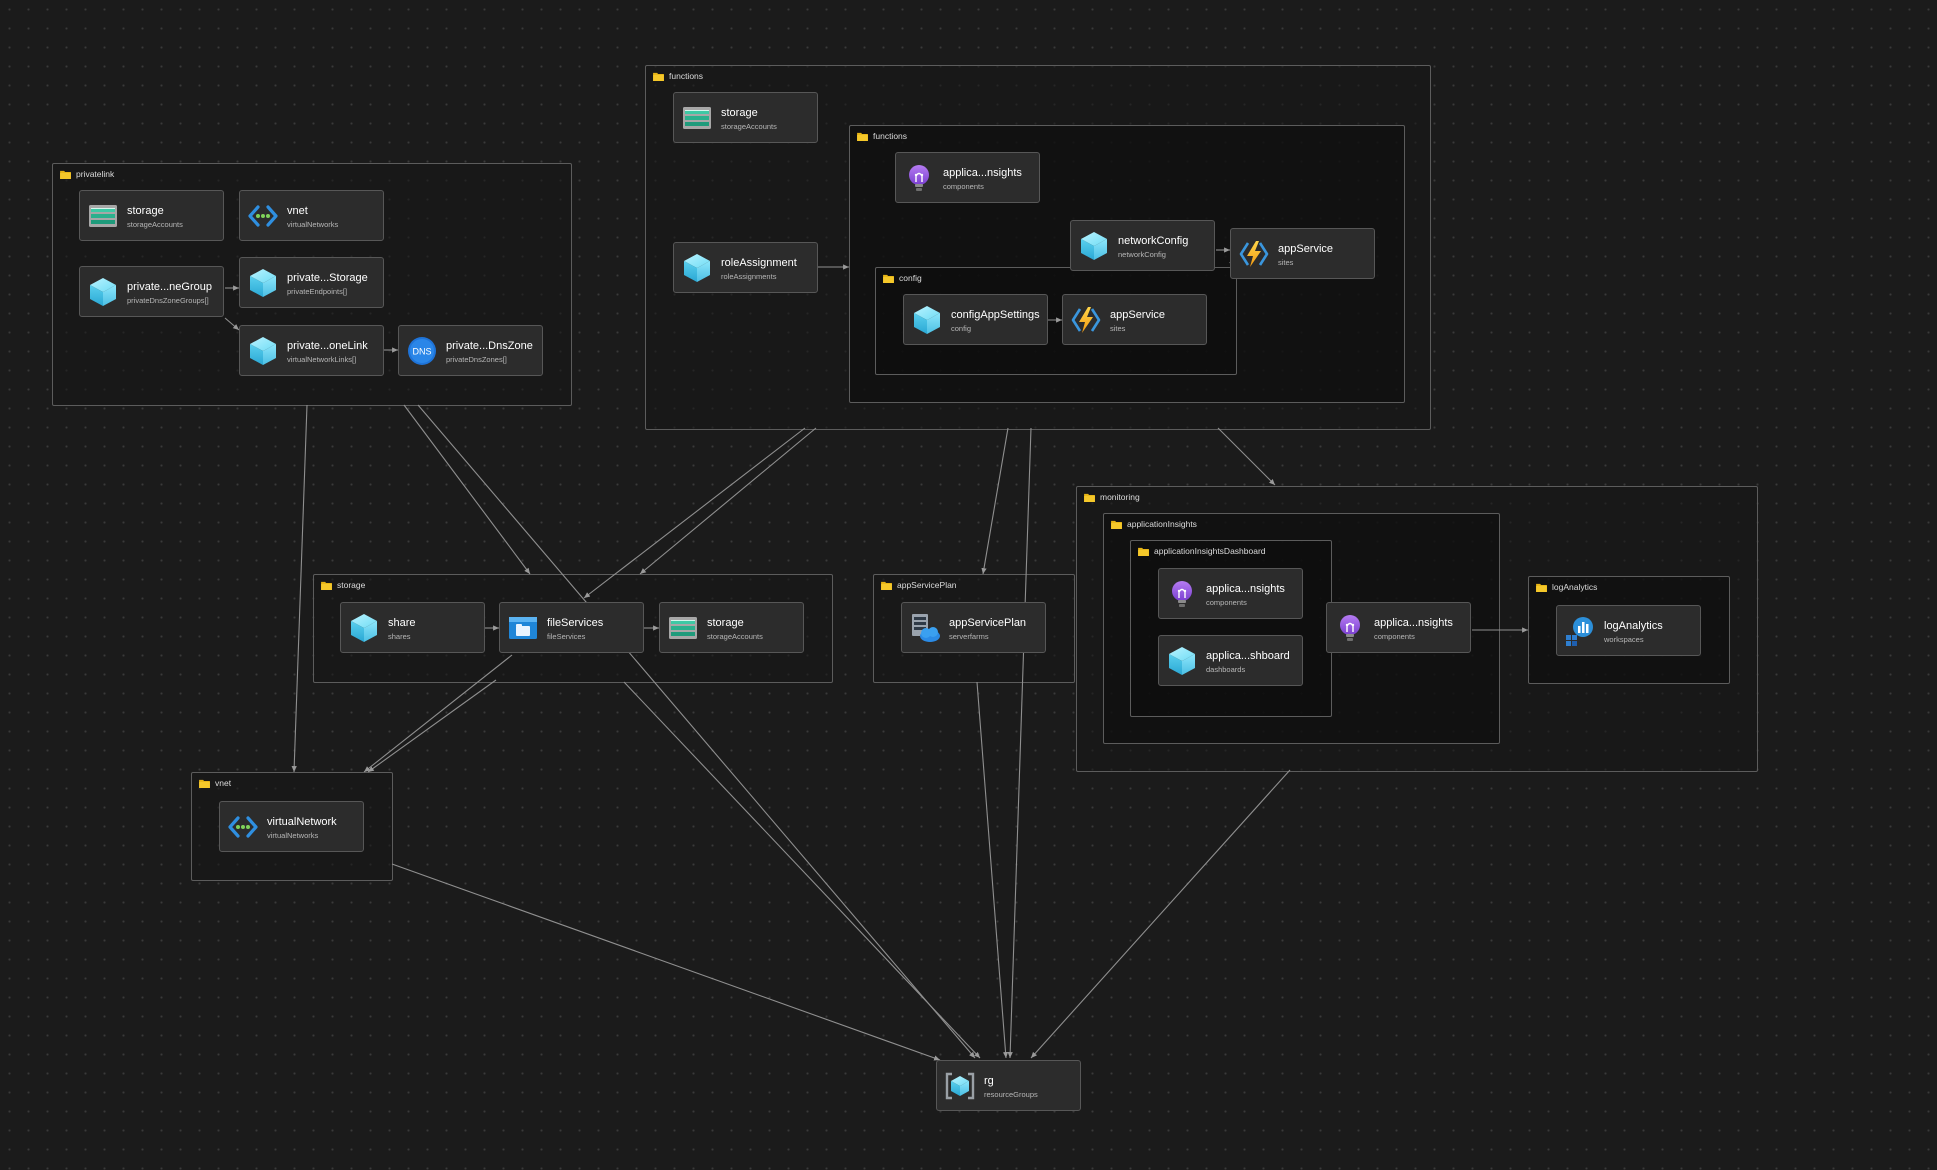  Describe the element at coordinates (749, 276) in the screenshot. I see `node-type: roleAssignments` at that location.